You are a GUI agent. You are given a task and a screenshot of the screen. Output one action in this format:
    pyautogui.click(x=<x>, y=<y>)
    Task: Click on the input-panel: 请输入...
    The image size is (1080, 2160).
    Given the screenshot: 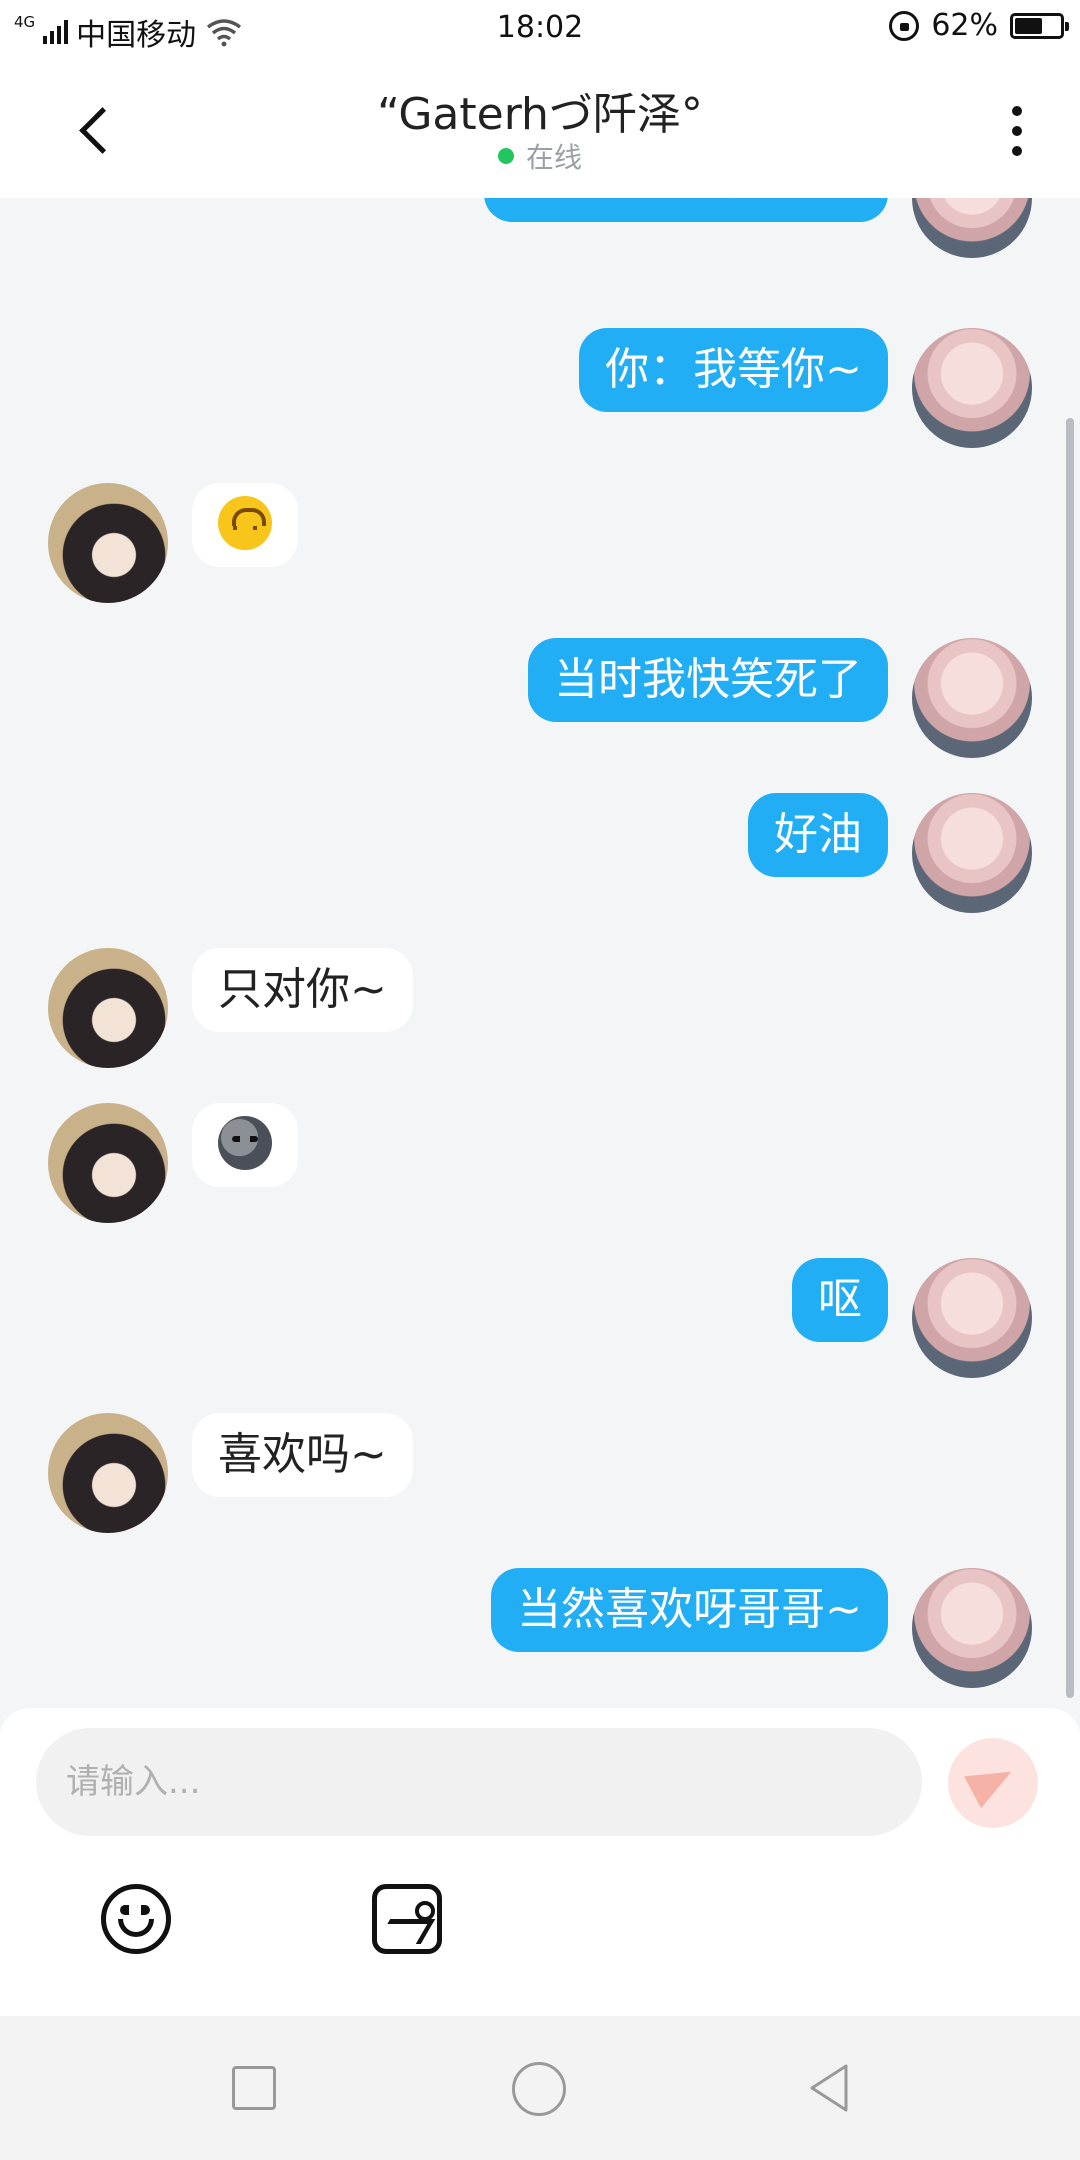 What is the action you would take?
    pyautogui.click(x=540, y=1862)
    